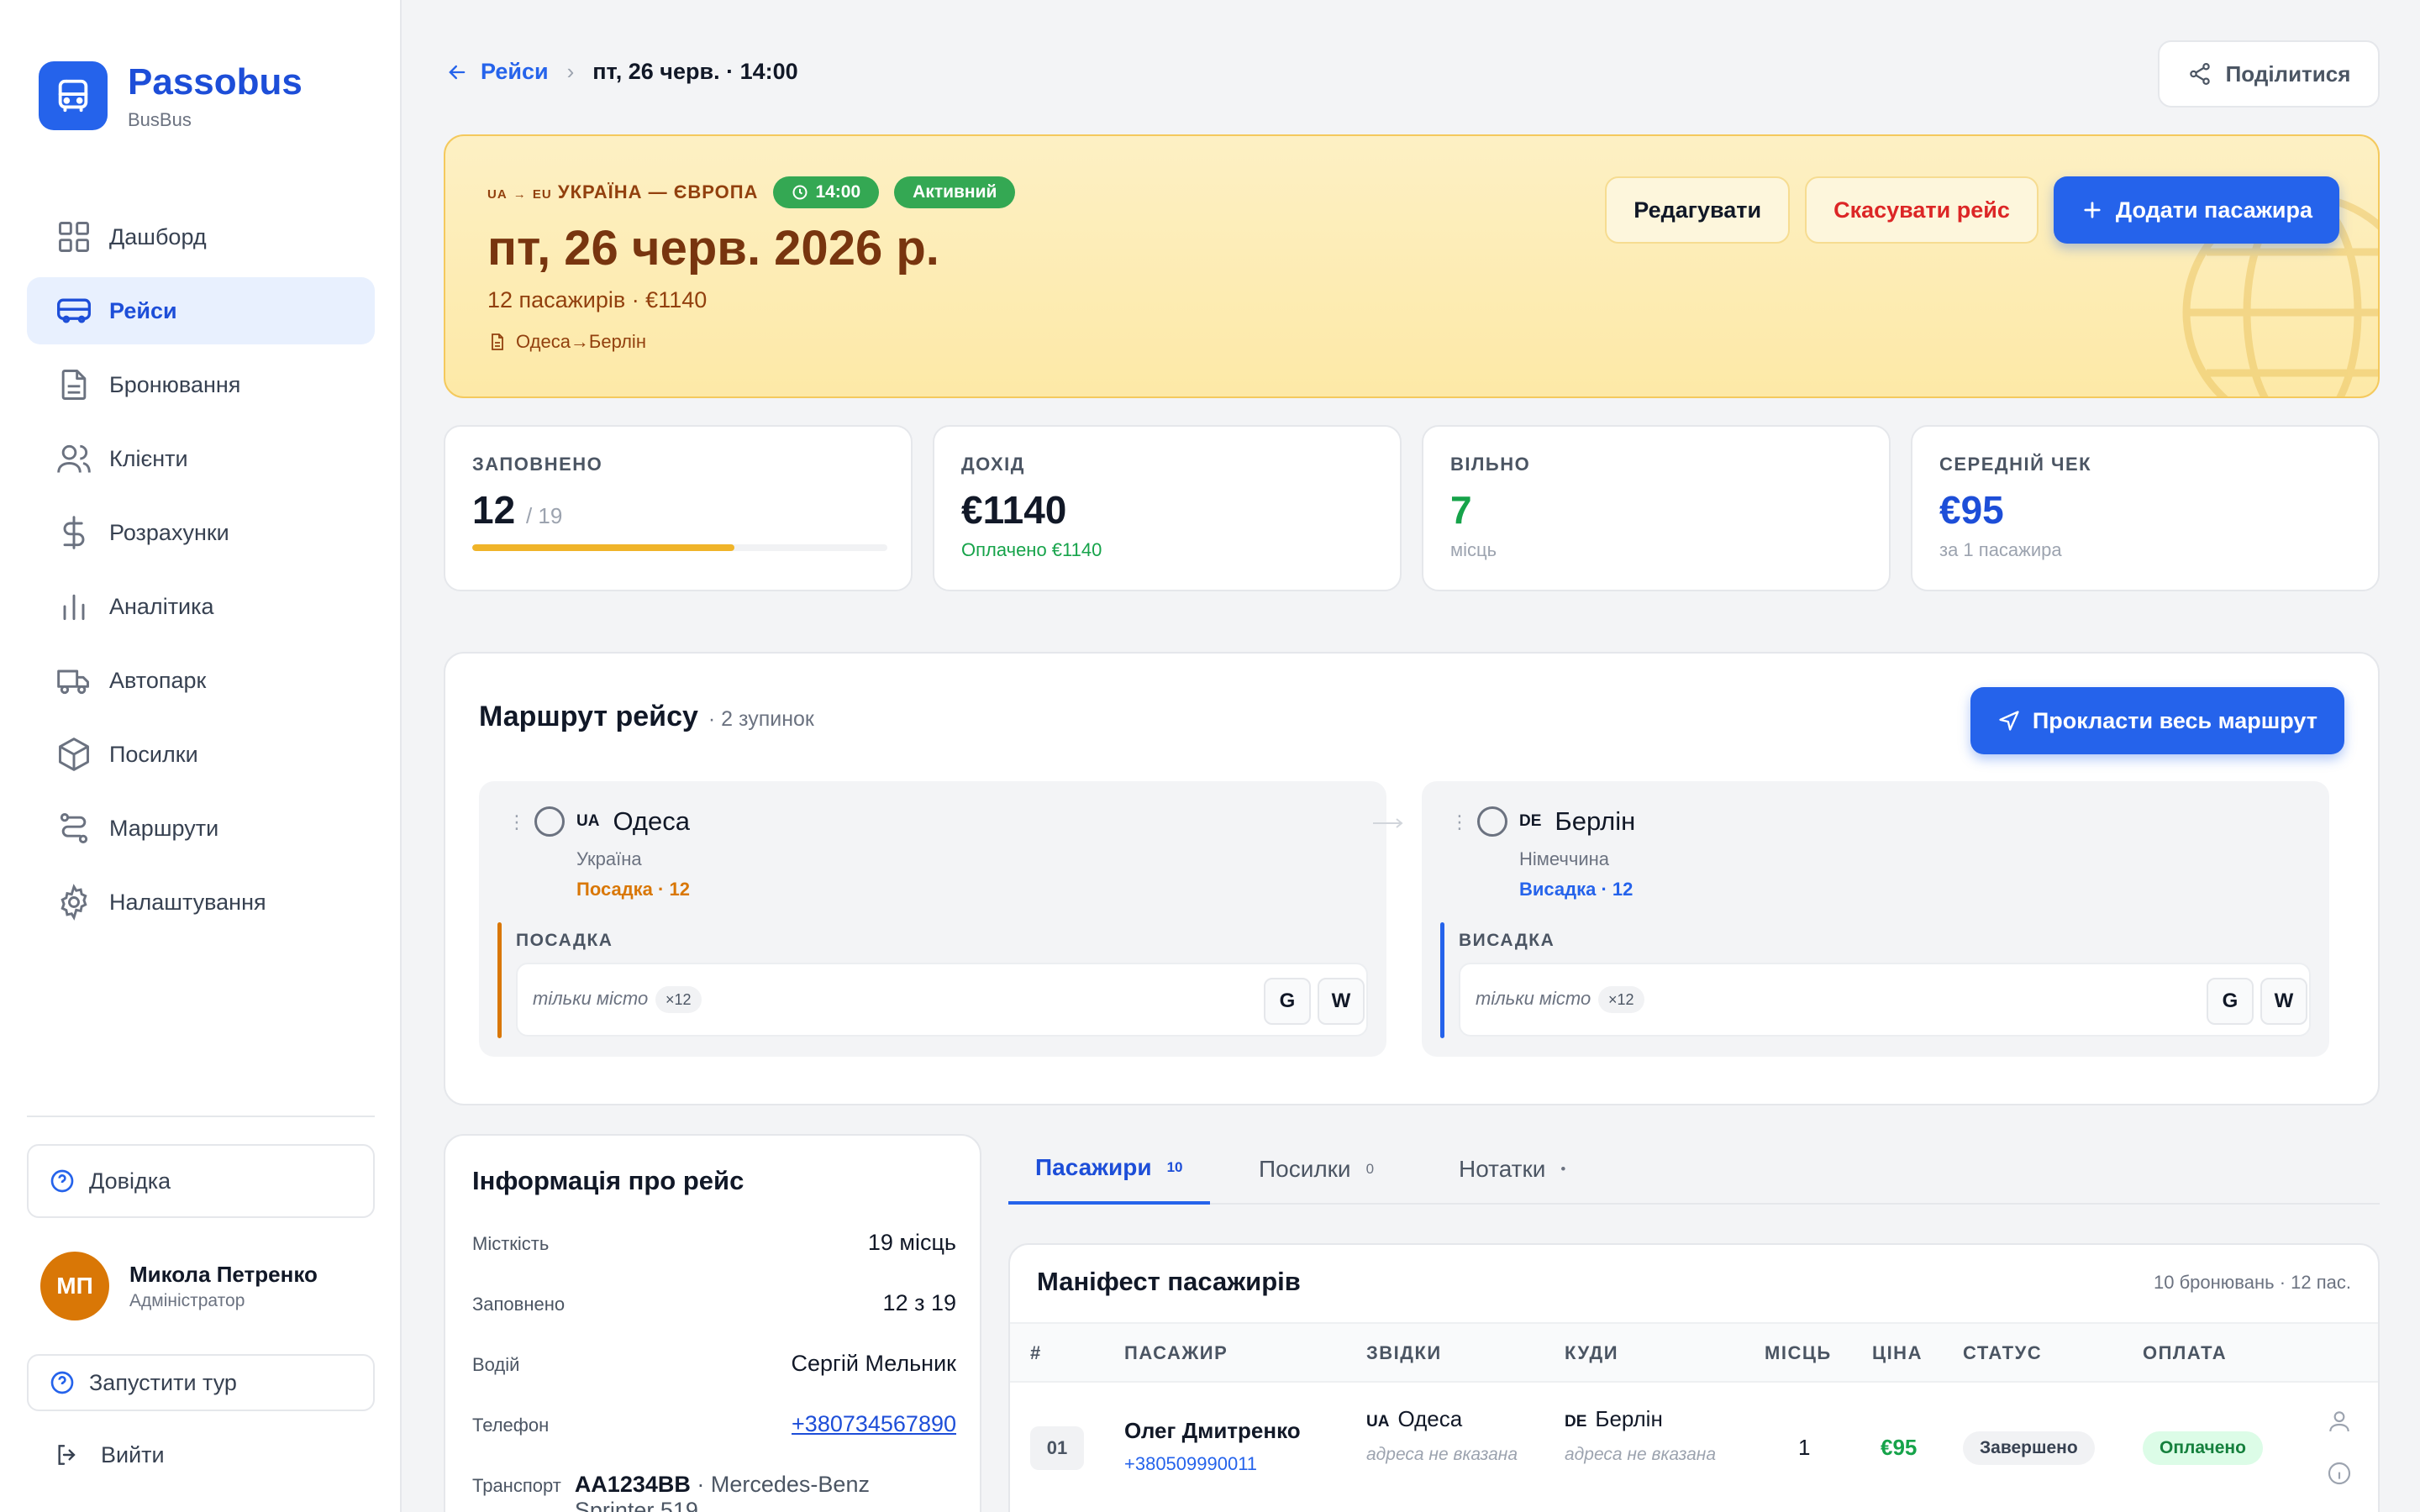 The width and height of the screenshot is (2420, 1512). I want to click on tab-count: 10, so click(1174, 1167).